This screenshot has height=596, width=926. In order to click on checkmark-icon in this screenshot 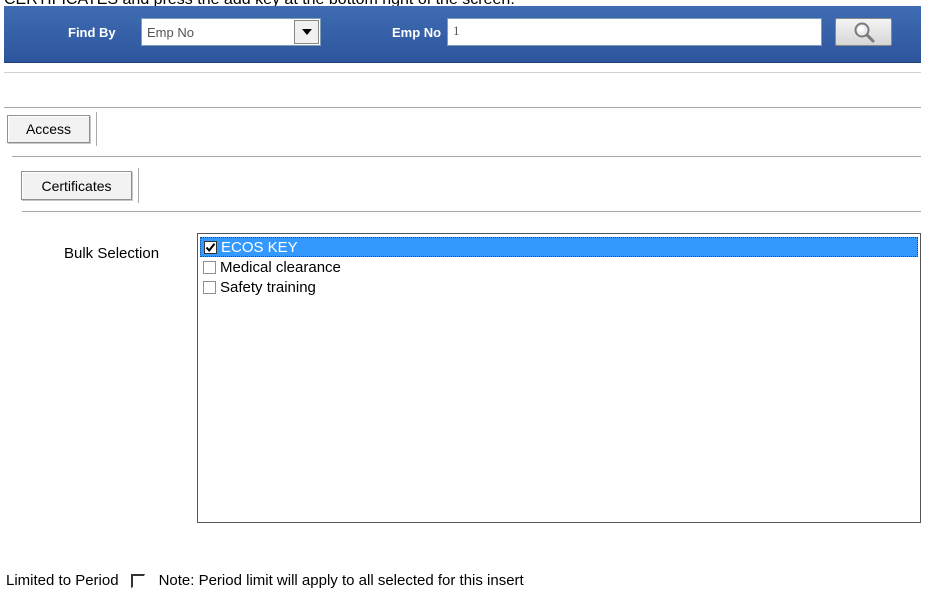, I will do `click(210, 247)`.